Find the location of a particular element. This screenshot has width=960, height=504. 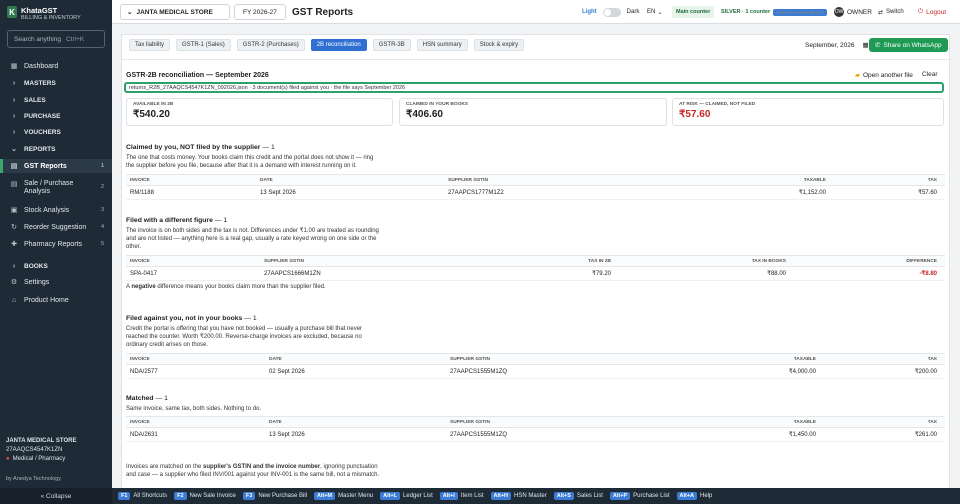

sidebar-section-reports: ⌄ REPORTS is located at coordinates (56, 149).